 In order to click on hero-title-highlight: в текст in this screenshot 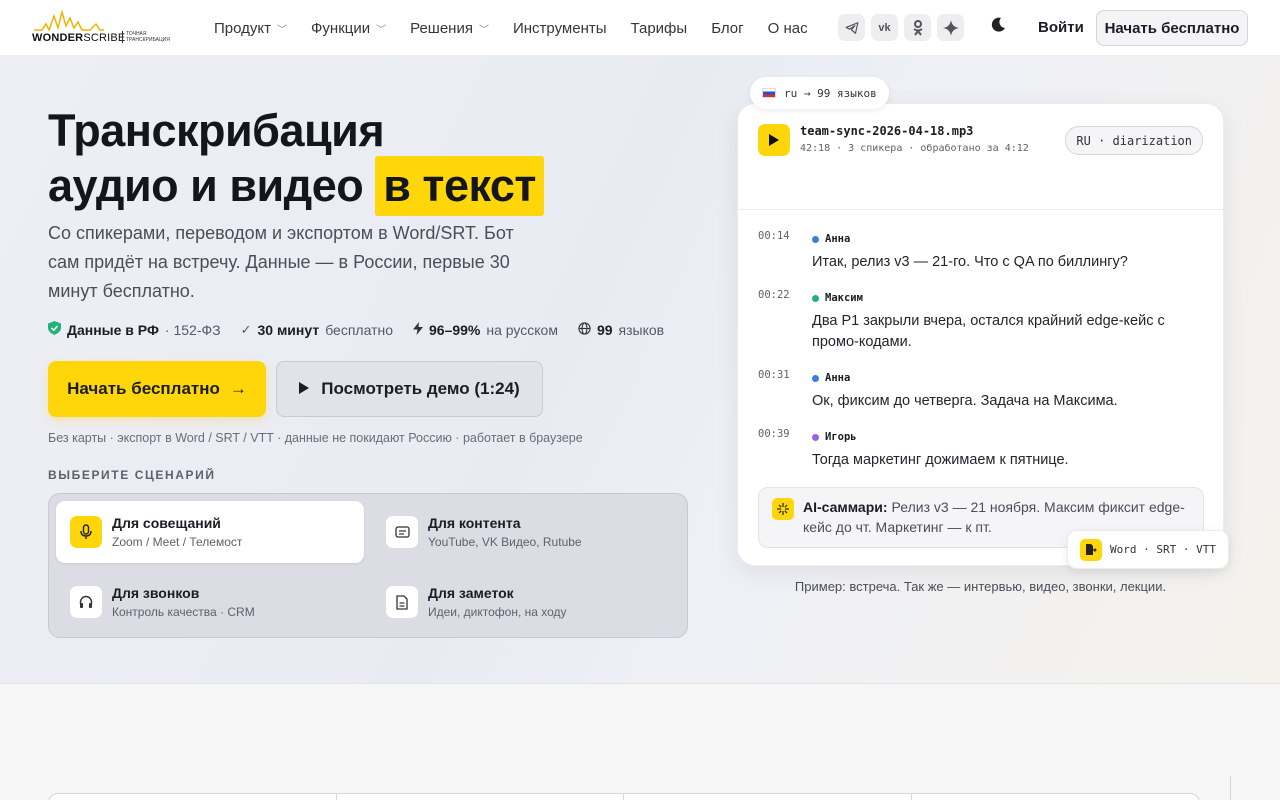, I will do `click(459, 186)`.